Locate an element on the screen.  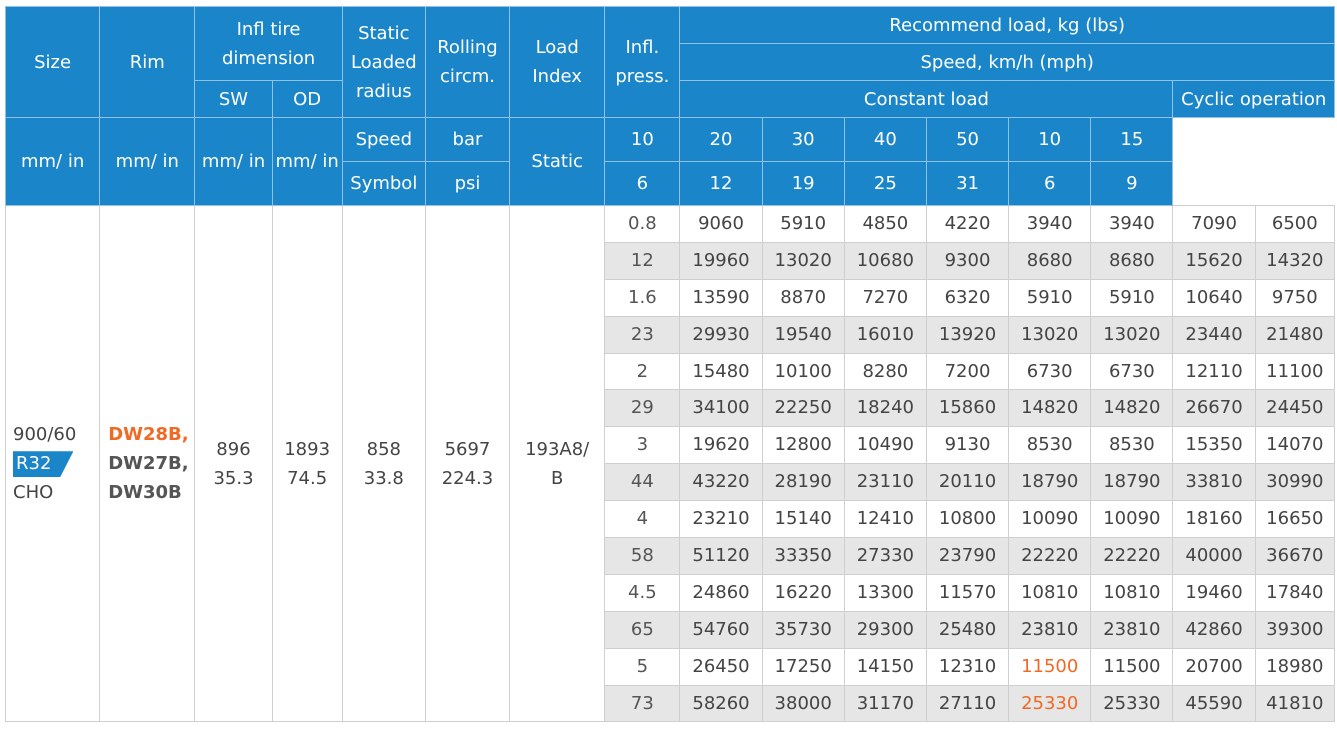
load-cell: 18160 is located at coordinates (1214, 519).